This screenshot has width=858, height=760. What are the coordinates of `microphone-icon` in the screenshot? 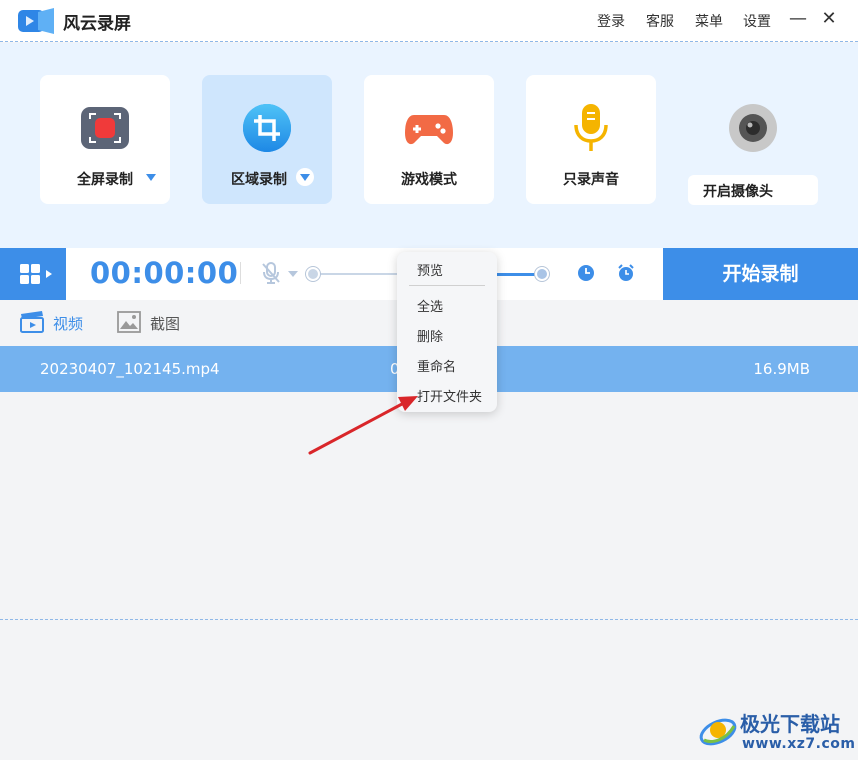 It's located at (591, 127).